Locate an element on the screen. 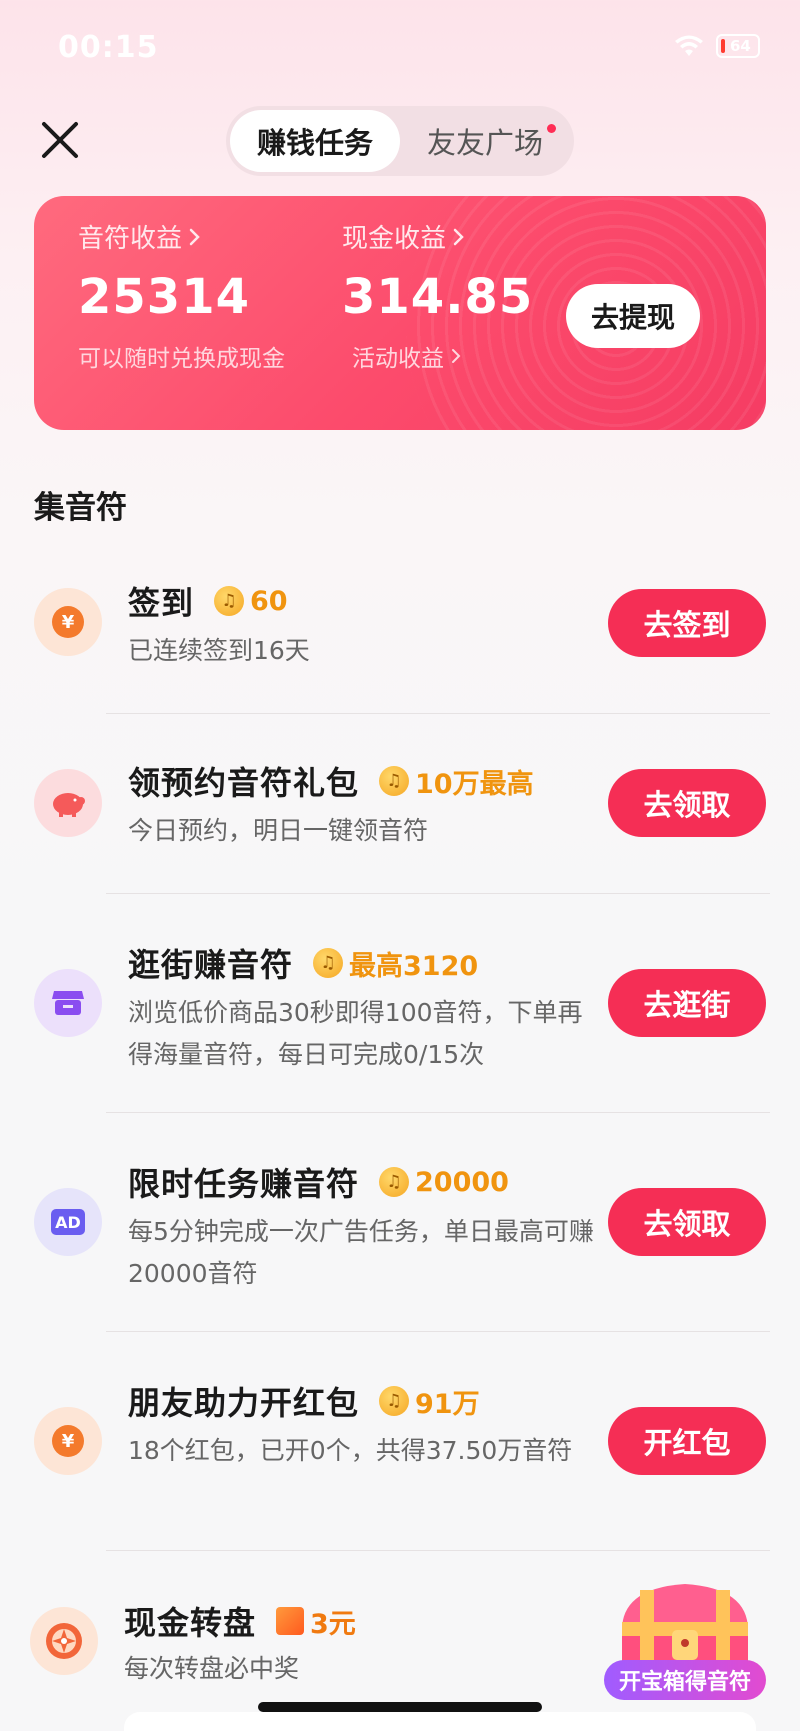 Image resolution: width=800 pixels, height=1731 pixels. task-title: 朋友助力开红包 is located at coordinates (244, 1403).